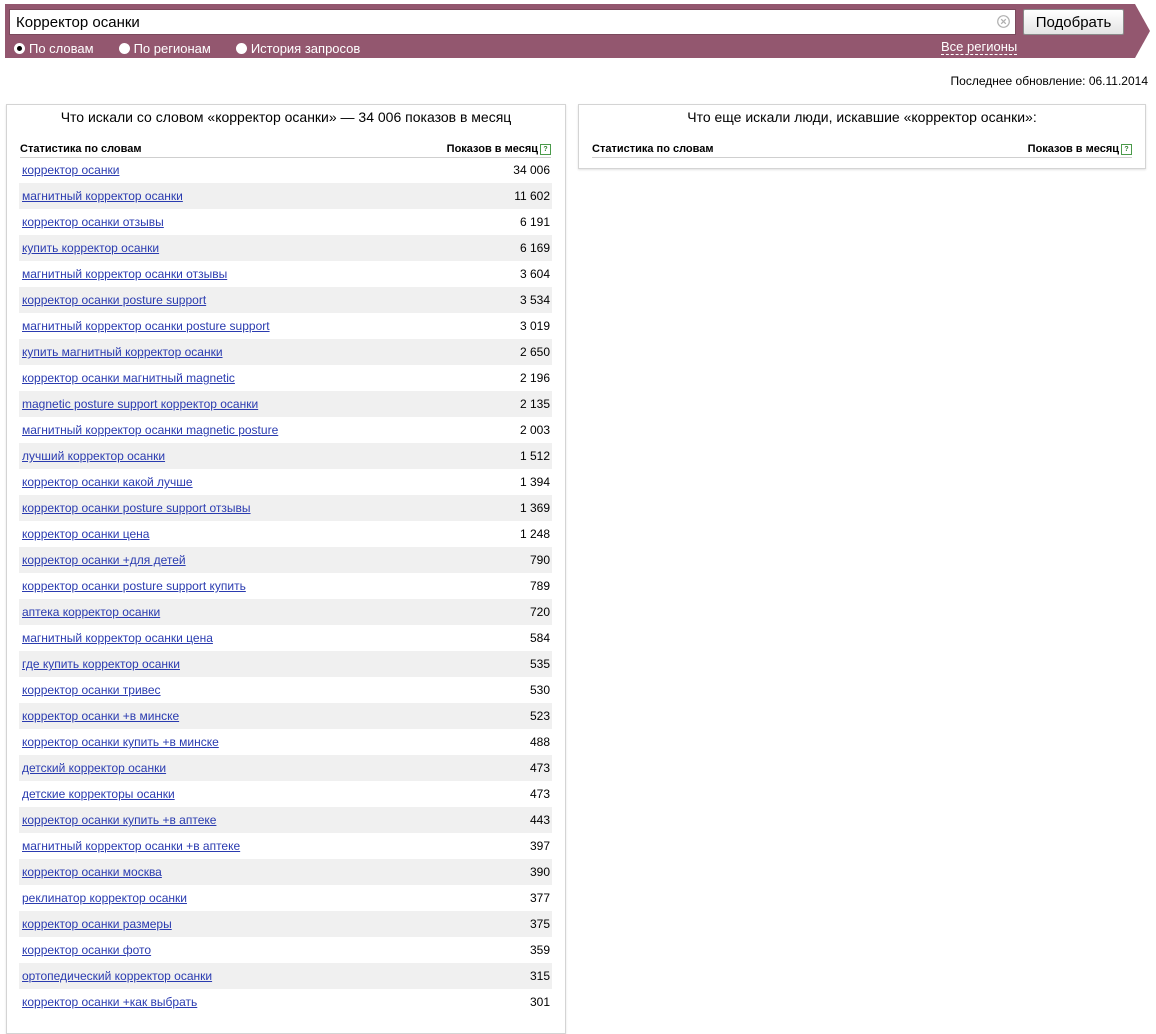  What do you see at coordinates (102, 560) in the screenshot?
I see `keyword-link: корректор осанки +для детей` at bounding box center [102, 560].